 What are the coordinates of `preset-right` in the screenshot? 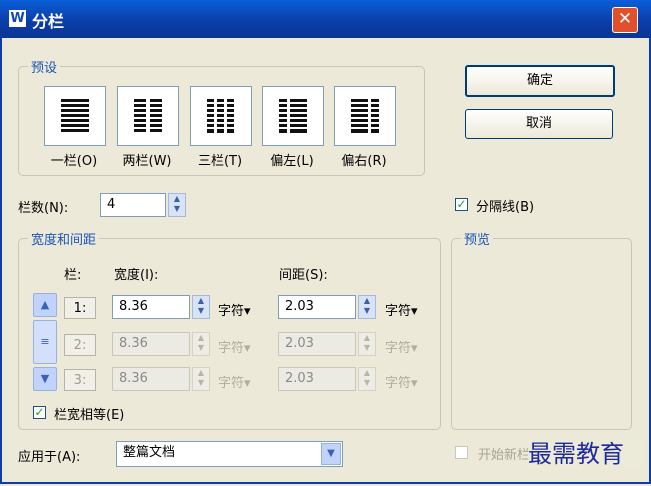 It's located at (365, 116).